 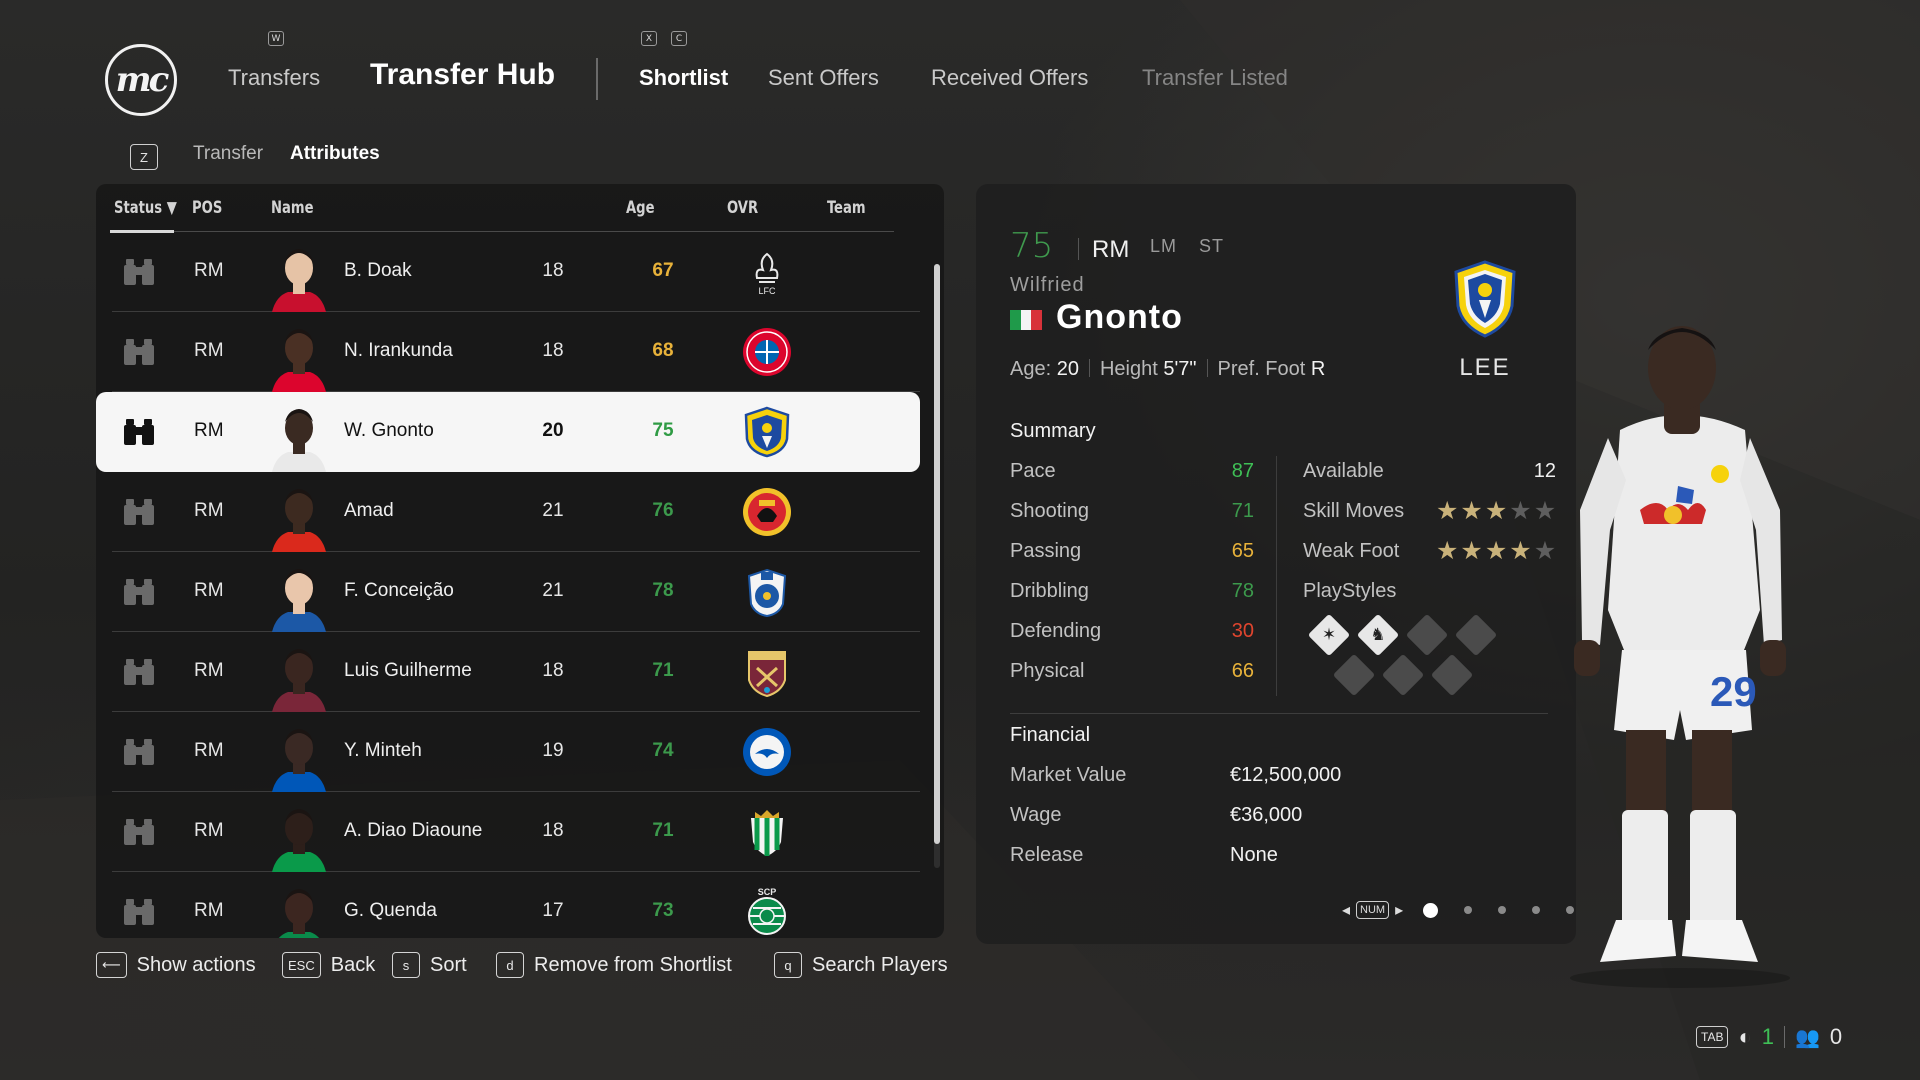 I want to click on subtab-transfer: Transfer, so click(x=228, y=154).